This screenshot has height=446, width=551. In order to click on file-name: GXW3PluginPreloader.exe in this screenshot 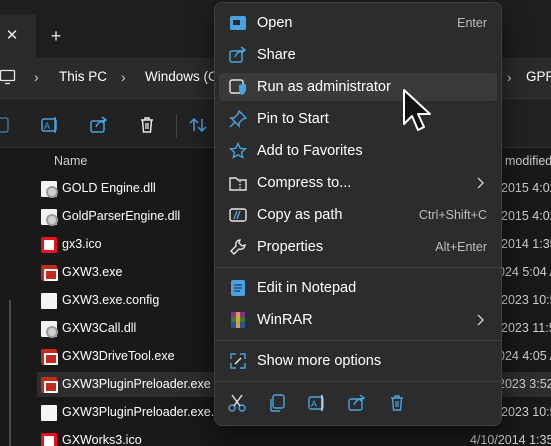, I will do `click(136, 384)`.